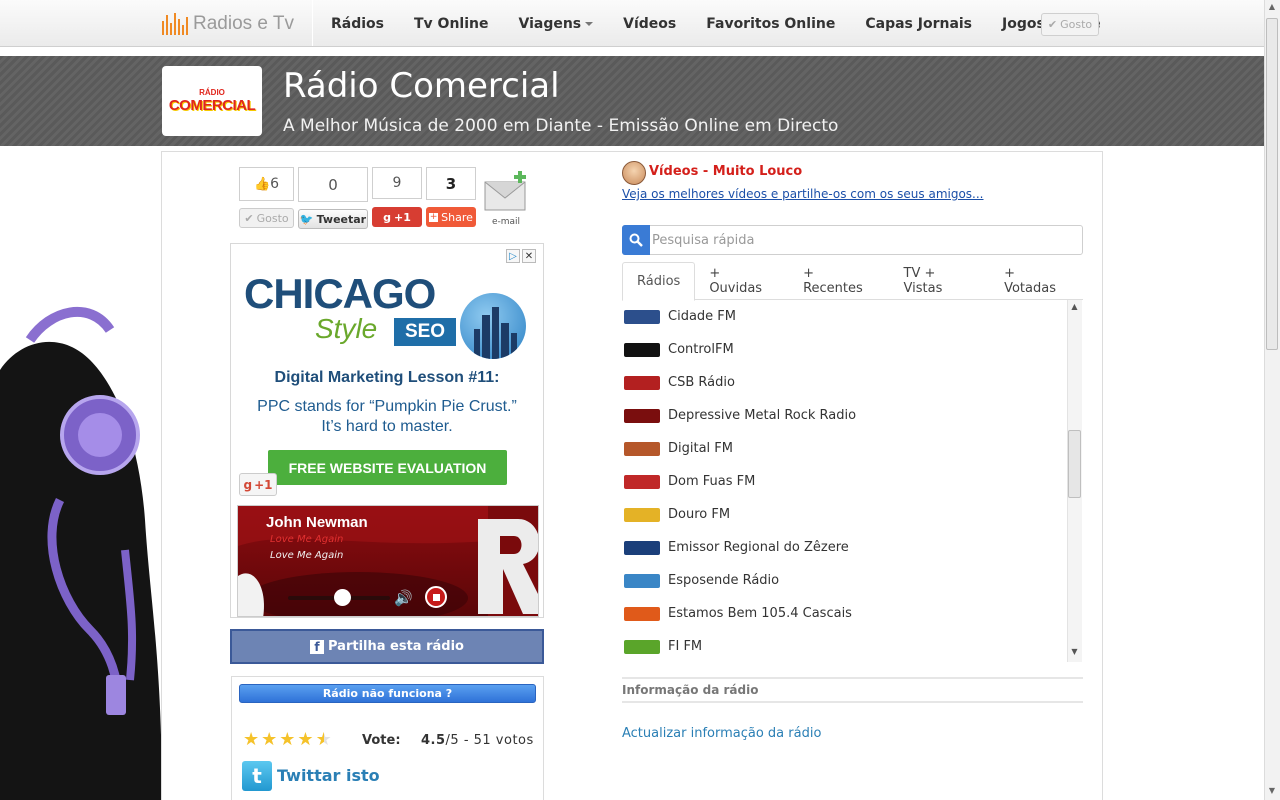 Image resolution: width=1280 pixels, height=800 pixels. I want to click on station-name: Dom Fuas FM, so click(712, 481).